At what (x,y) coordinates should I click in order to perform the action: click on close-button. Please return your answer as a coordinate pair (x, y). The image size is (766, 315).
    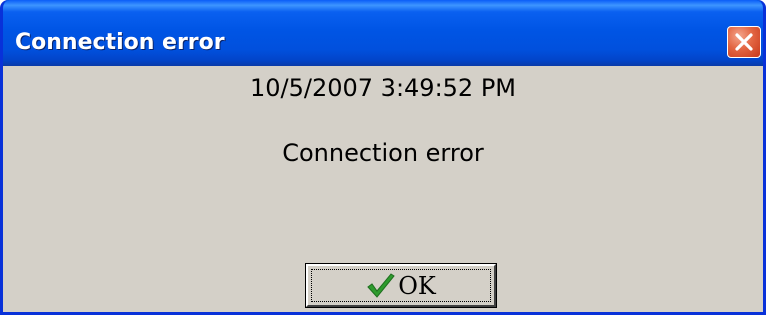
    Looking at the image, I should click on (744, 42).